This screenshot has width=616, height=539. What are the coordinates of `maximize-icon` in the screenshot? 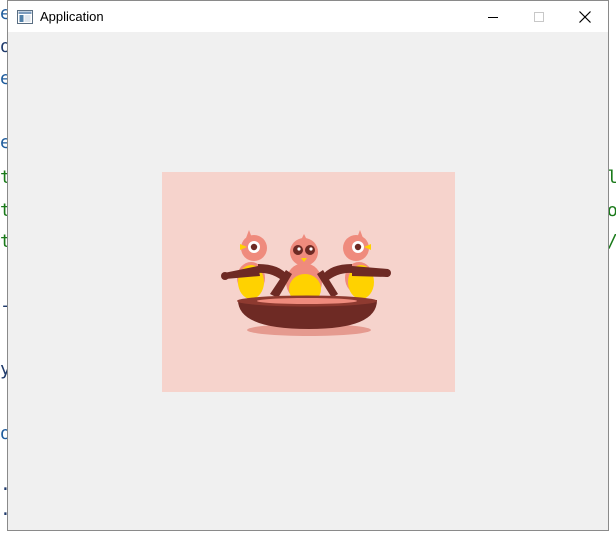 It's located at (539, 16).